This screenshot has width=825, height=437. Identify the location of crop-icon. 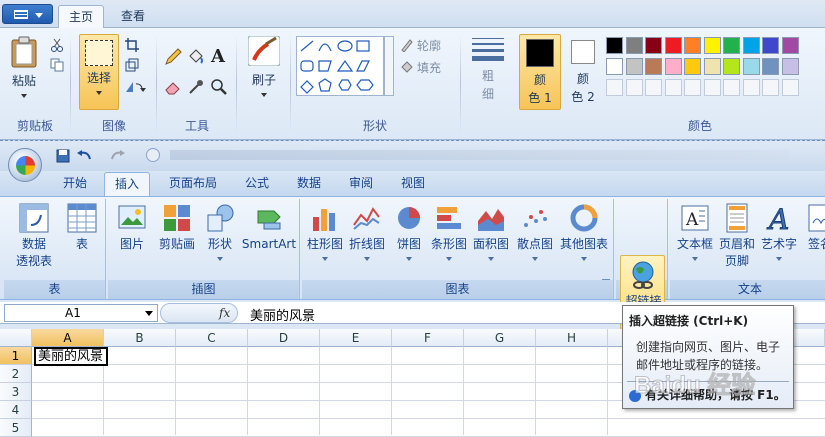
(132, 45).